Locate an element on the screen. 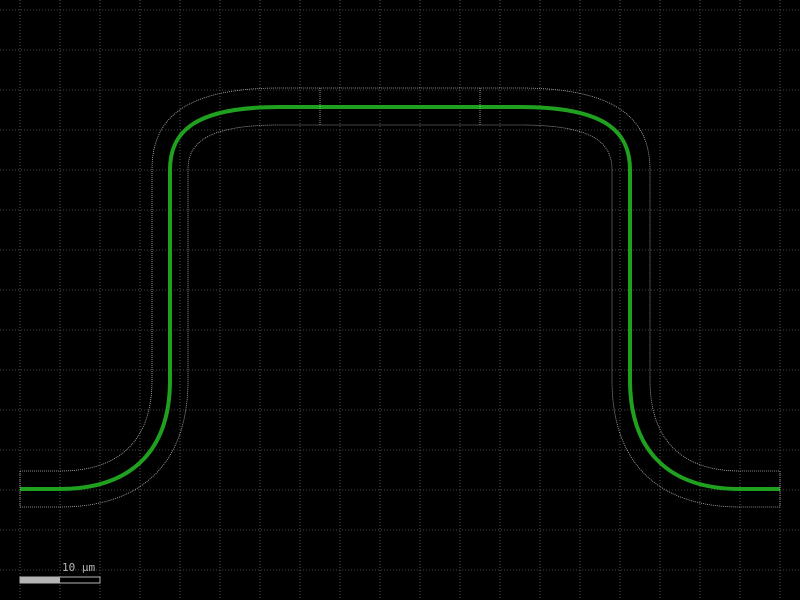 This screenshot has width=800, height=600. scale-bar-label: 10 µm is located at coordinates (78, 567).